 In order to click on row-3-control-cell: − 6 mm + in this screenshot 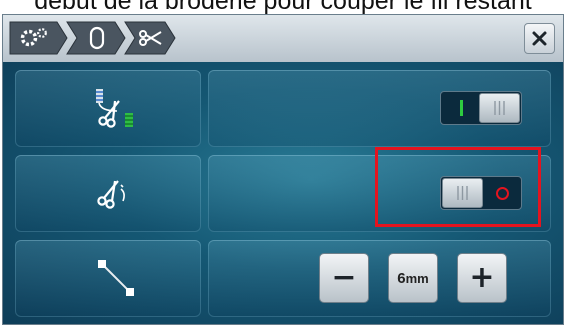, I will do `click(379, 278)`.